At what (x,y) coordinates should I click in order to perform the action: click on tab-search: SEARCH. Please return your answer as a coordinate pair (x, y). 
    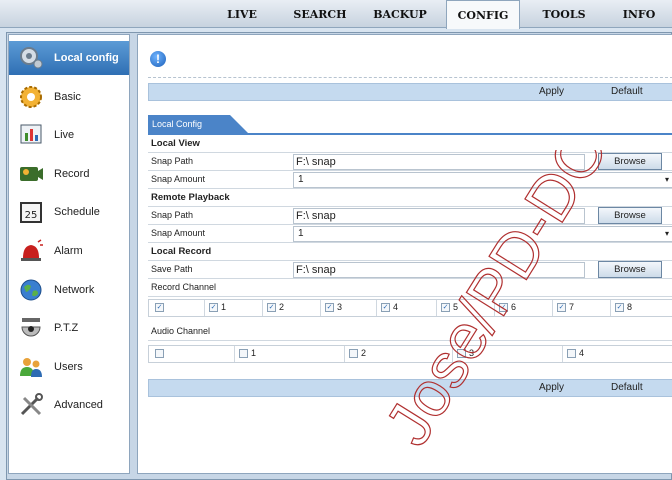
    Looking at the image, I should click on (320, 14).